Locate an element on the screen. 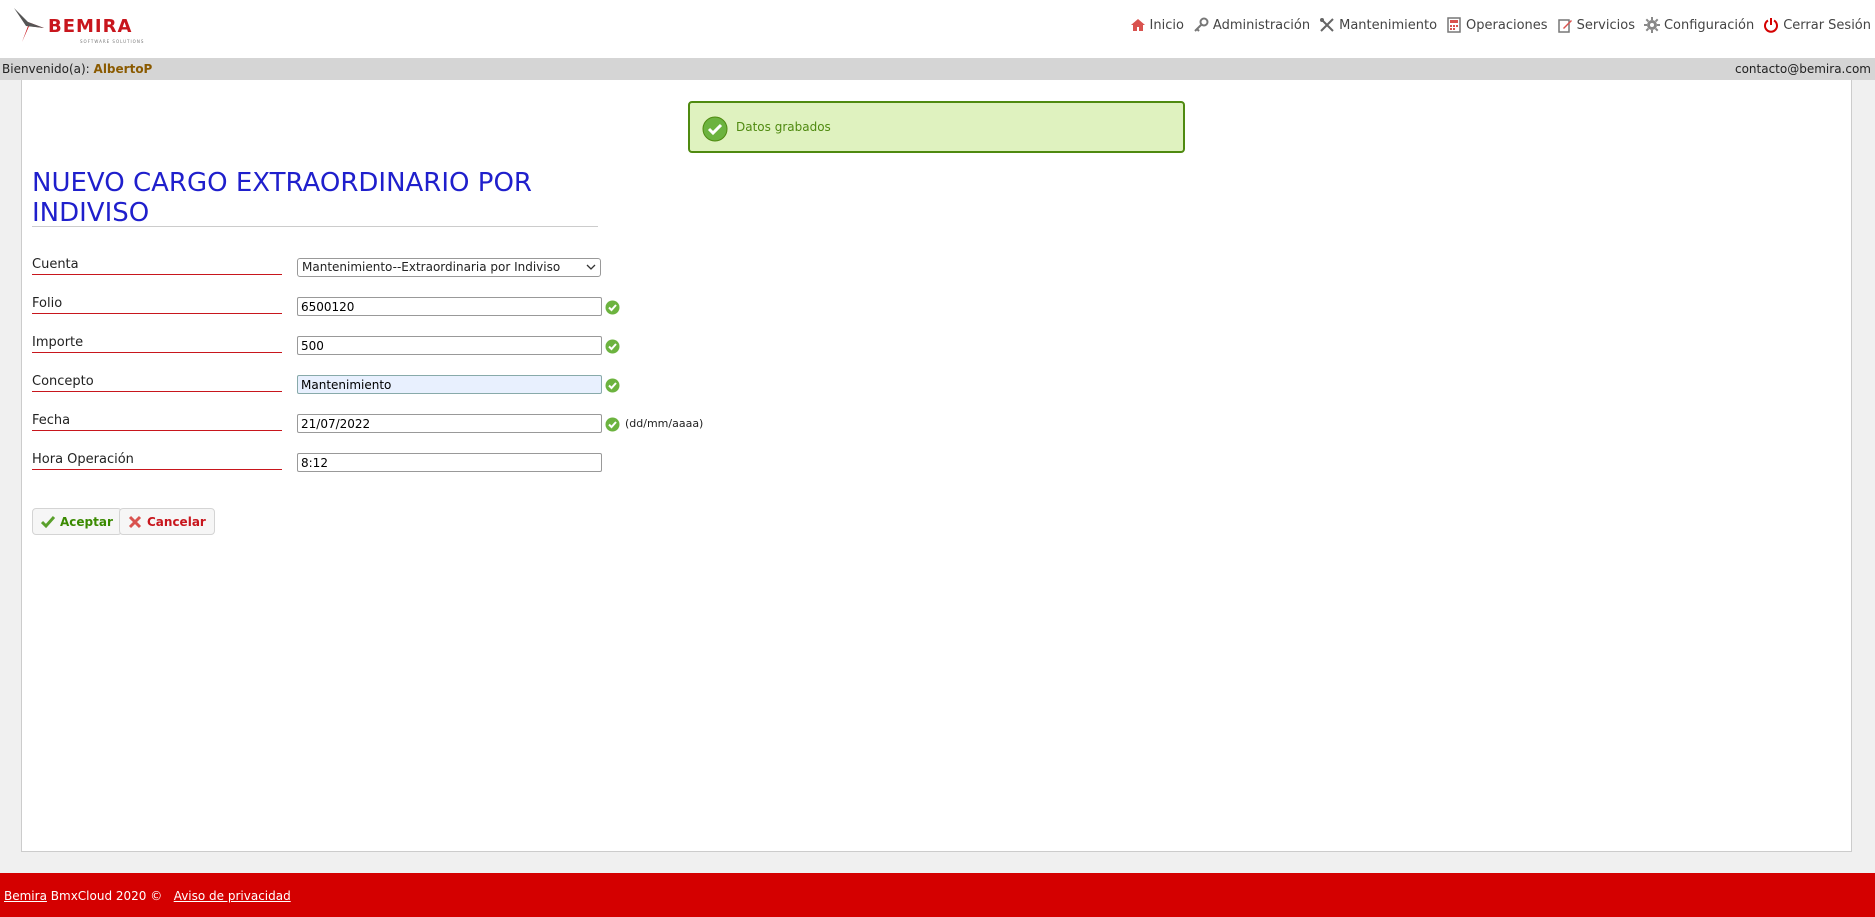  fecha-label: Fecha is located at coordinates (157, 422).